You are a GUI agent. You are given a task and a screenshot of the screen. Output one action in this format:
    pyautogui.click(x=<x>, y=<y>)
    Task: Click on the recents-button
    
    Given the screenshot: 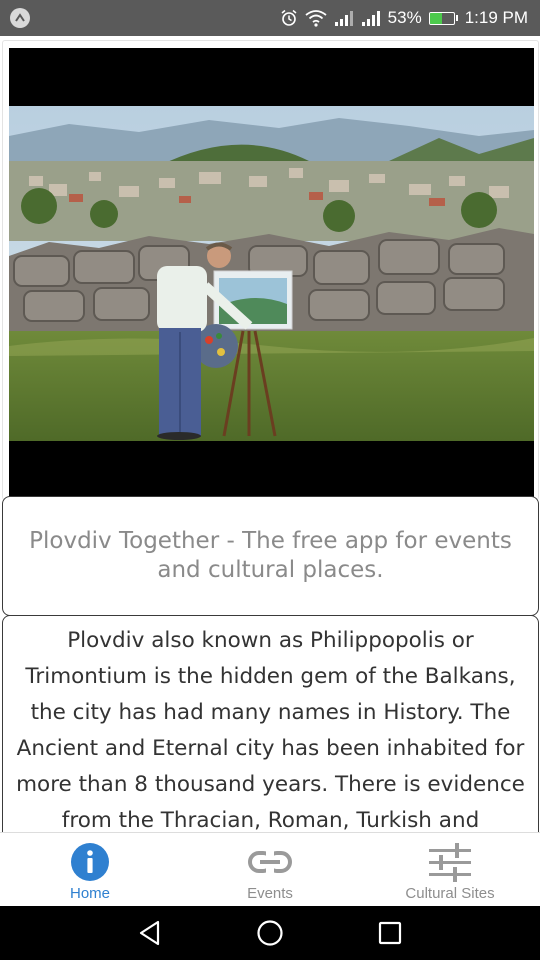 What is the action you would take?
    pyautogui.click(x=390, y=933)
    